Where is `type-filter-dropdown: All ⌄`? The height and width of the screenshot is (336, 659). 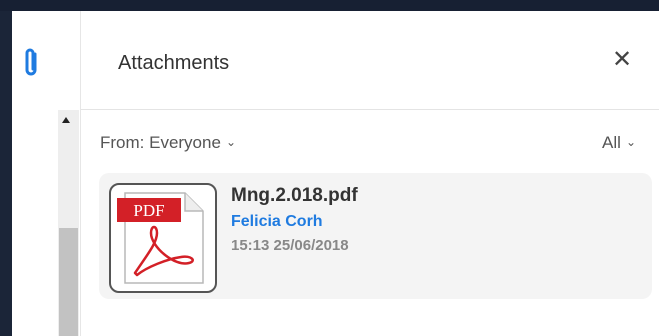 type-filter-dropdown: All ⌄ is located at coordinates (619, 143).